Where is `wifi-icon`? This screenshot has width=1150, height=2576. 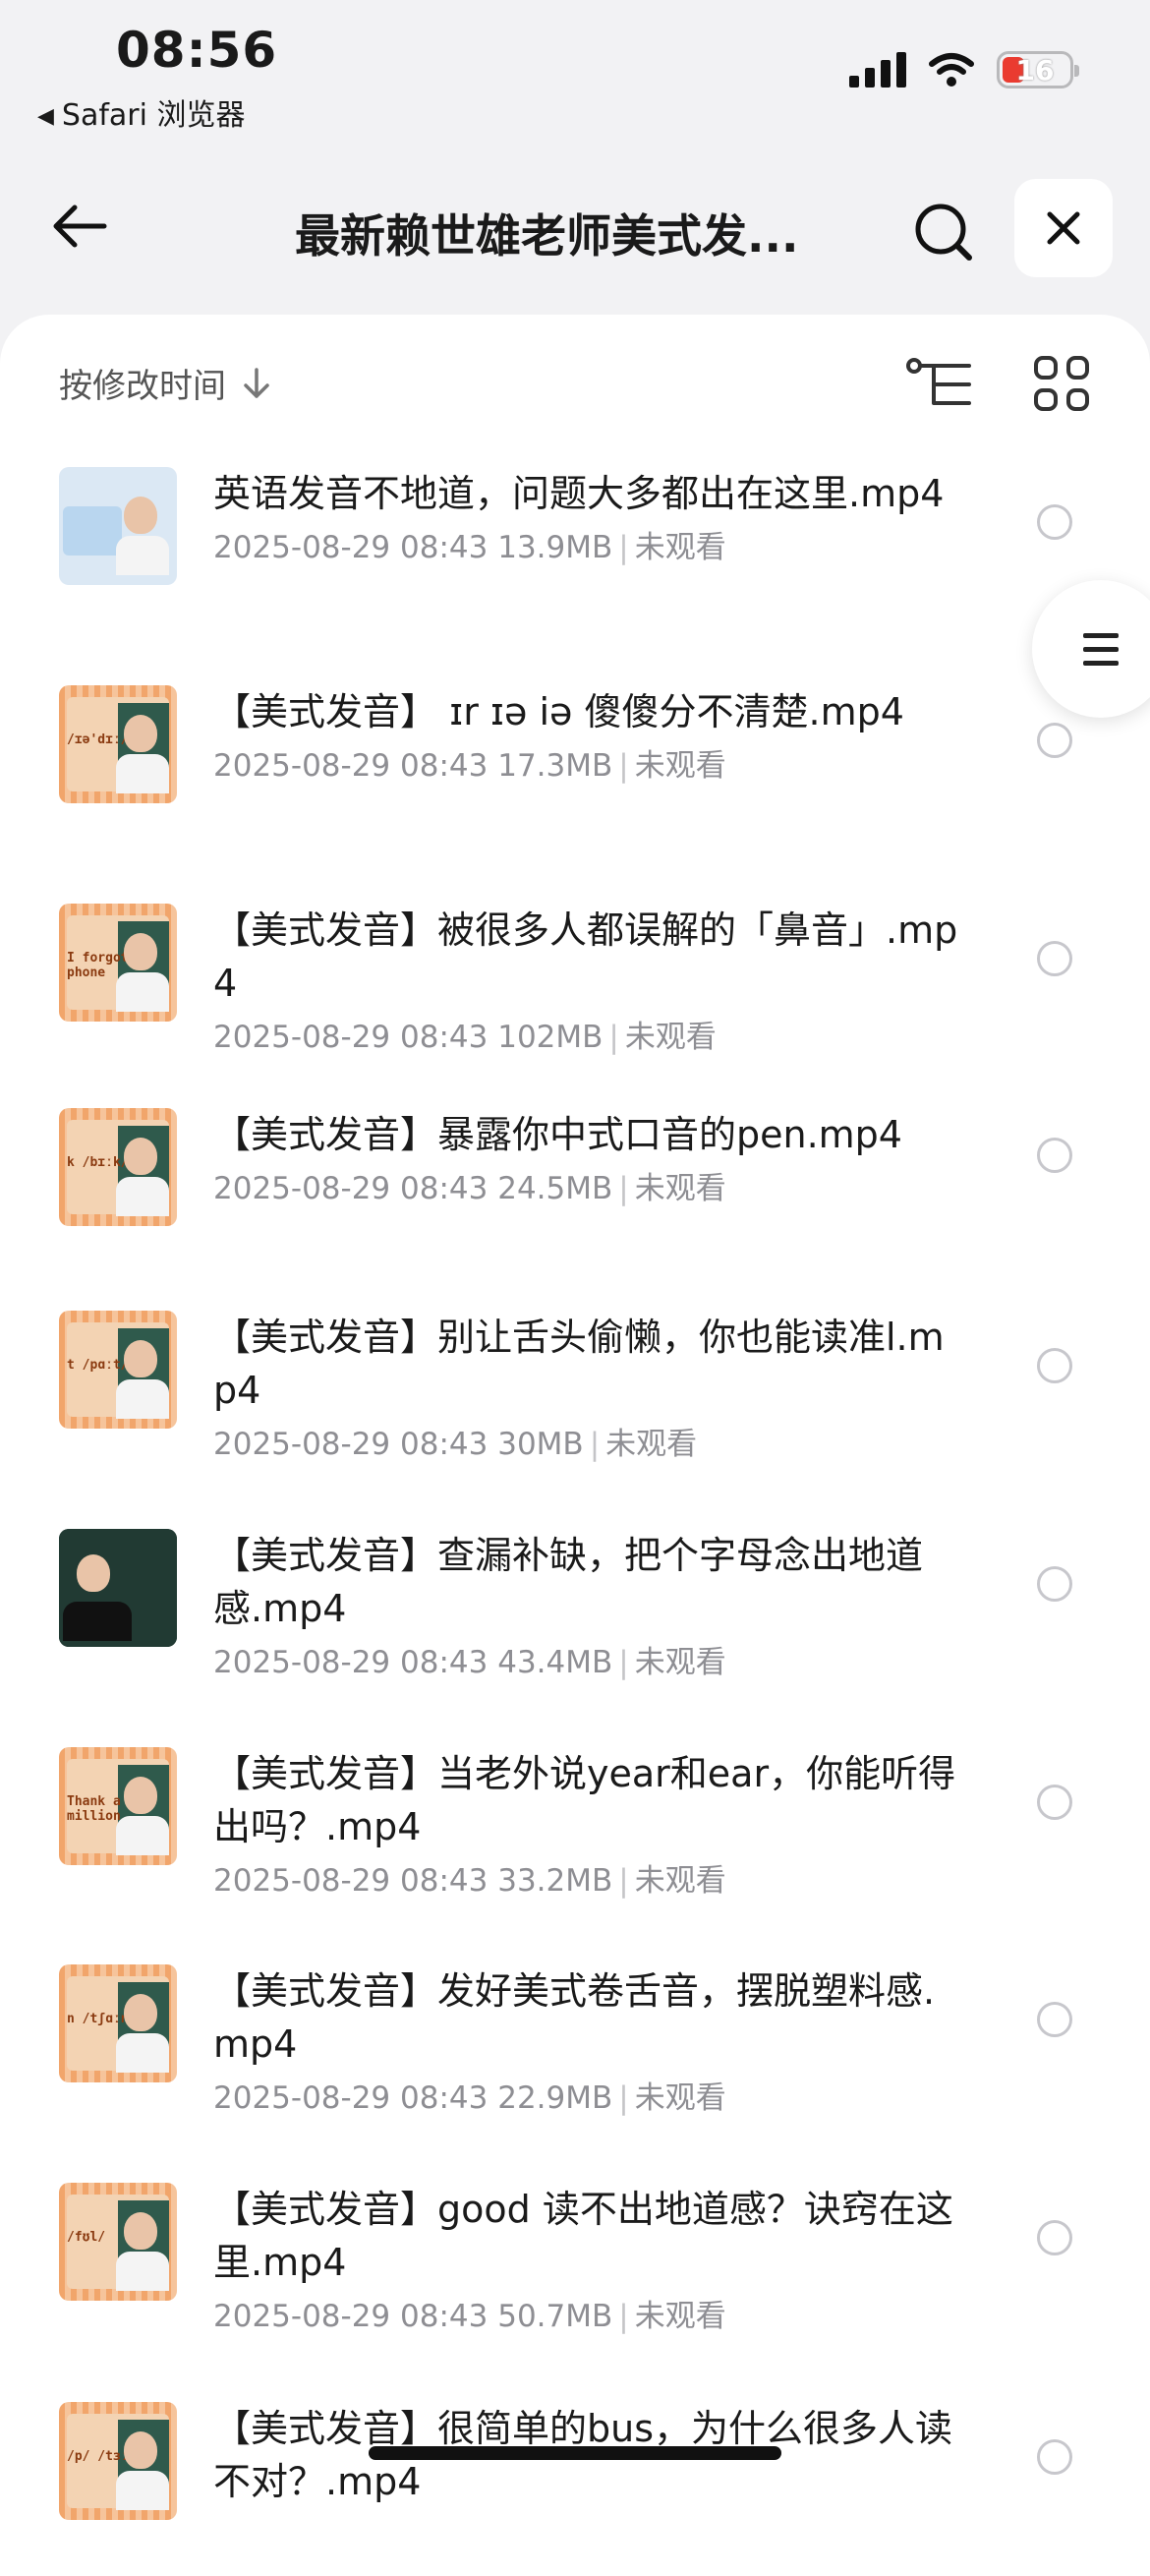
wifi-icon is located at coordinates (951, 70).